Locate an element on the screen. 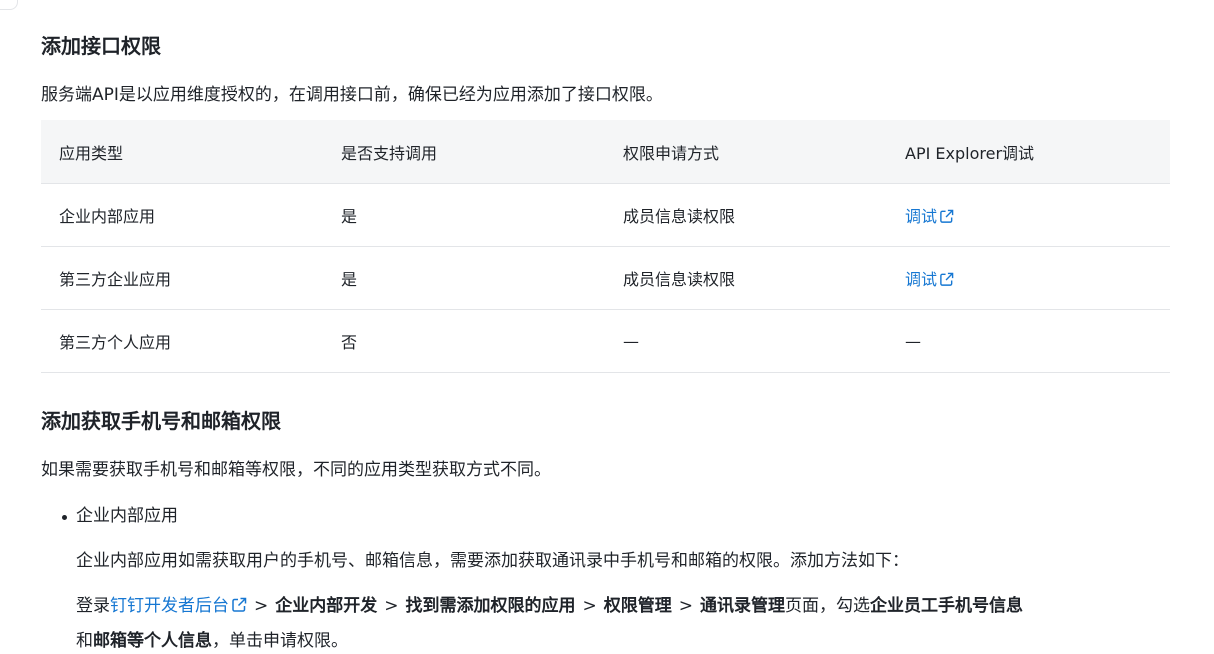 This screenshot has height=654, width=1214. cell-app-type: 第三方企业应用 is located at coordinates (182, 278).